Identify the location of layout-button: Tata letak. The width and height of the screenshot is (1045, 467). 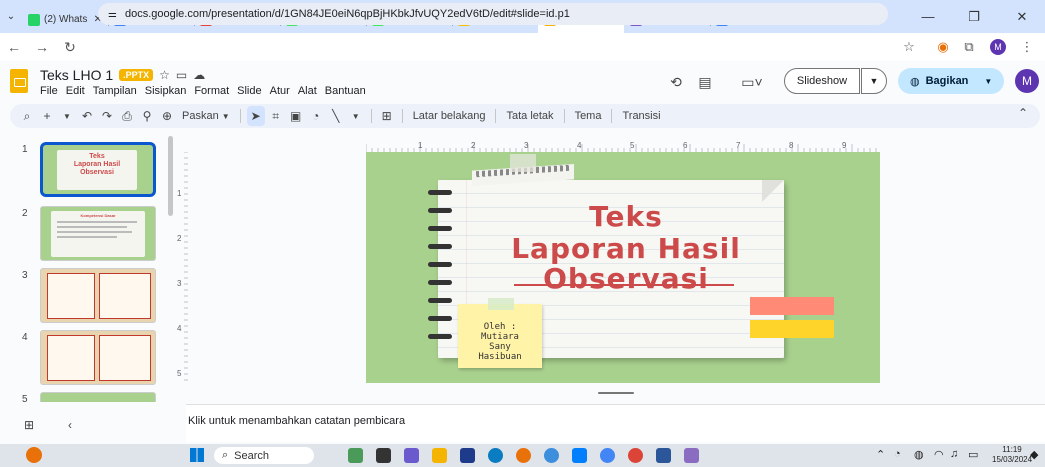
(529, 116).